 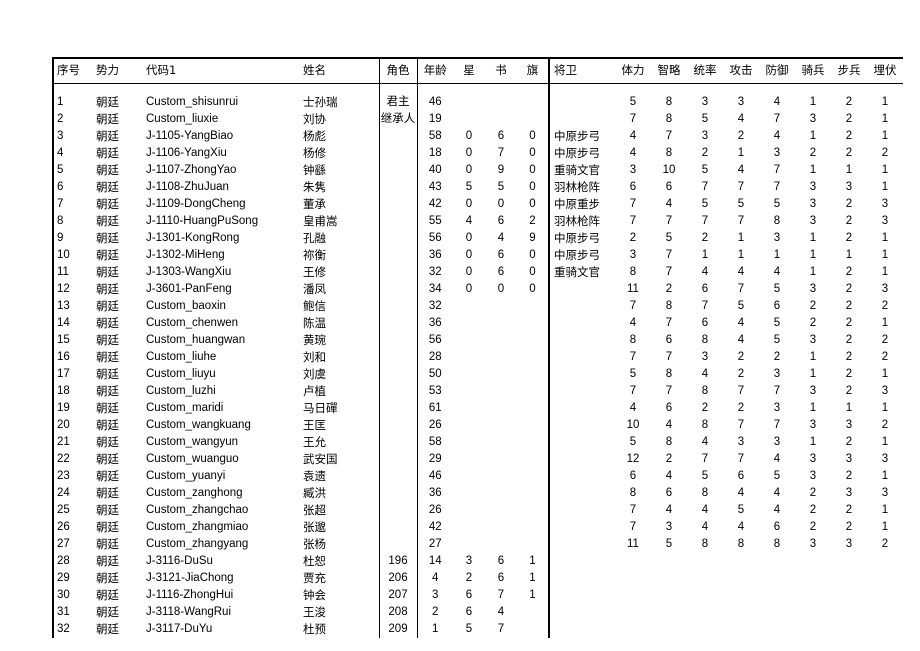 What do you see at coordinates (581, 170) in the screenshot?
I see `cell-unit: 重骑文官` at bounding box center [581, 170].